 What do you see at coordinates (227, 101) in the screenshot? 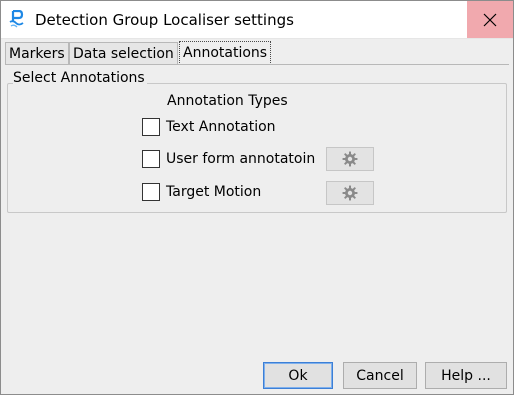
I see `annotation-types-heading: Annotation Types` at bounding box center [227, 101].